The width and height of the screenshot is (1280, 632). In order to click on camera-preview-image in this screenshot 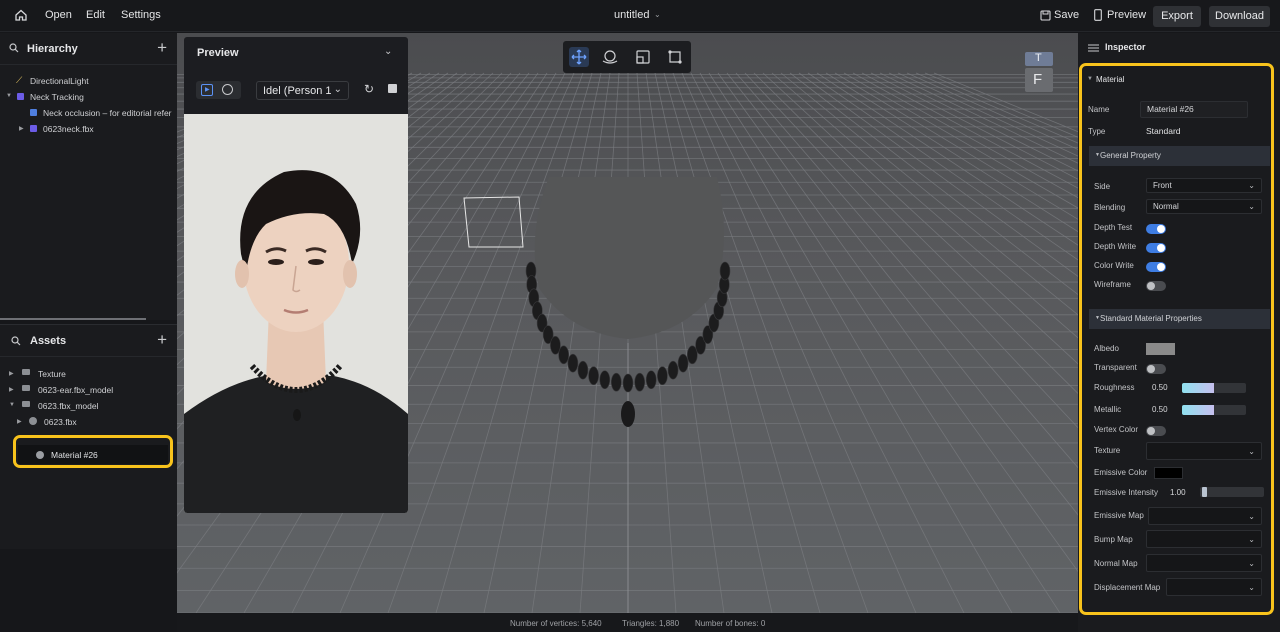, I will do `click(296, 313)`.